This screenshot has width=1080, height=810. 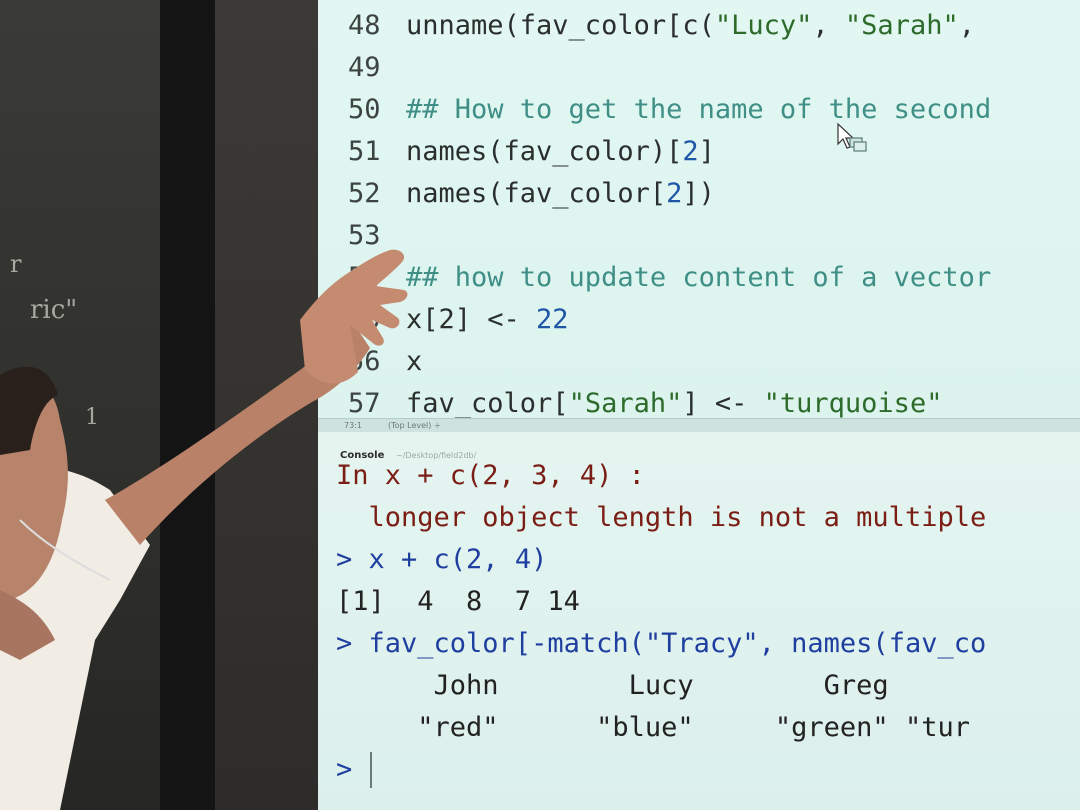 What do you see at coordinates (267, 405) in the screenshot?
I see `wall-strip` at bounding box center [267, 405].